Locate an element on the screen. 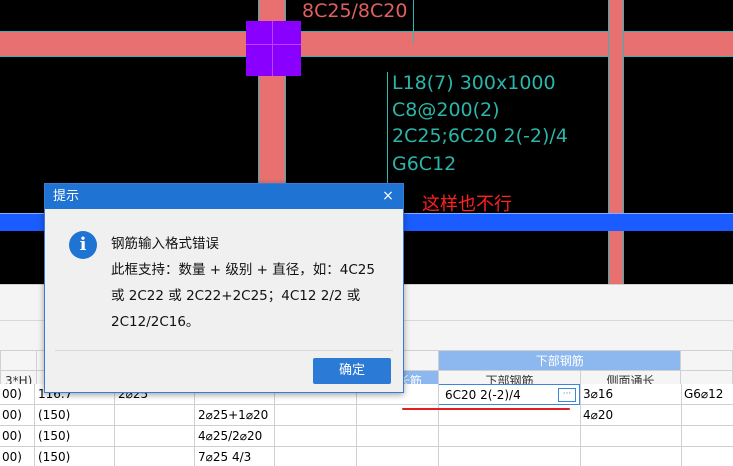 This screenshot has width=733, height=466. header-group-bottom-rebar: 下部钢筋 is located at coordinates (560, 360).